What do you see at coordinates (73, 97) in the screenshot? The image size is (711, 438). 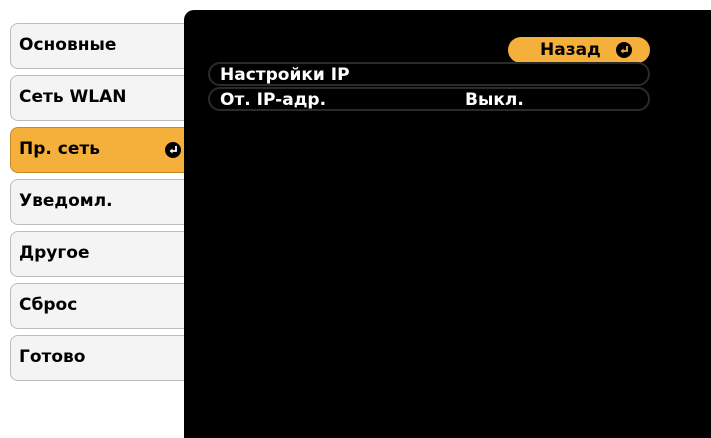 I see `menu-item-label: Сеть WLAN` at bounding box center [73, 97].